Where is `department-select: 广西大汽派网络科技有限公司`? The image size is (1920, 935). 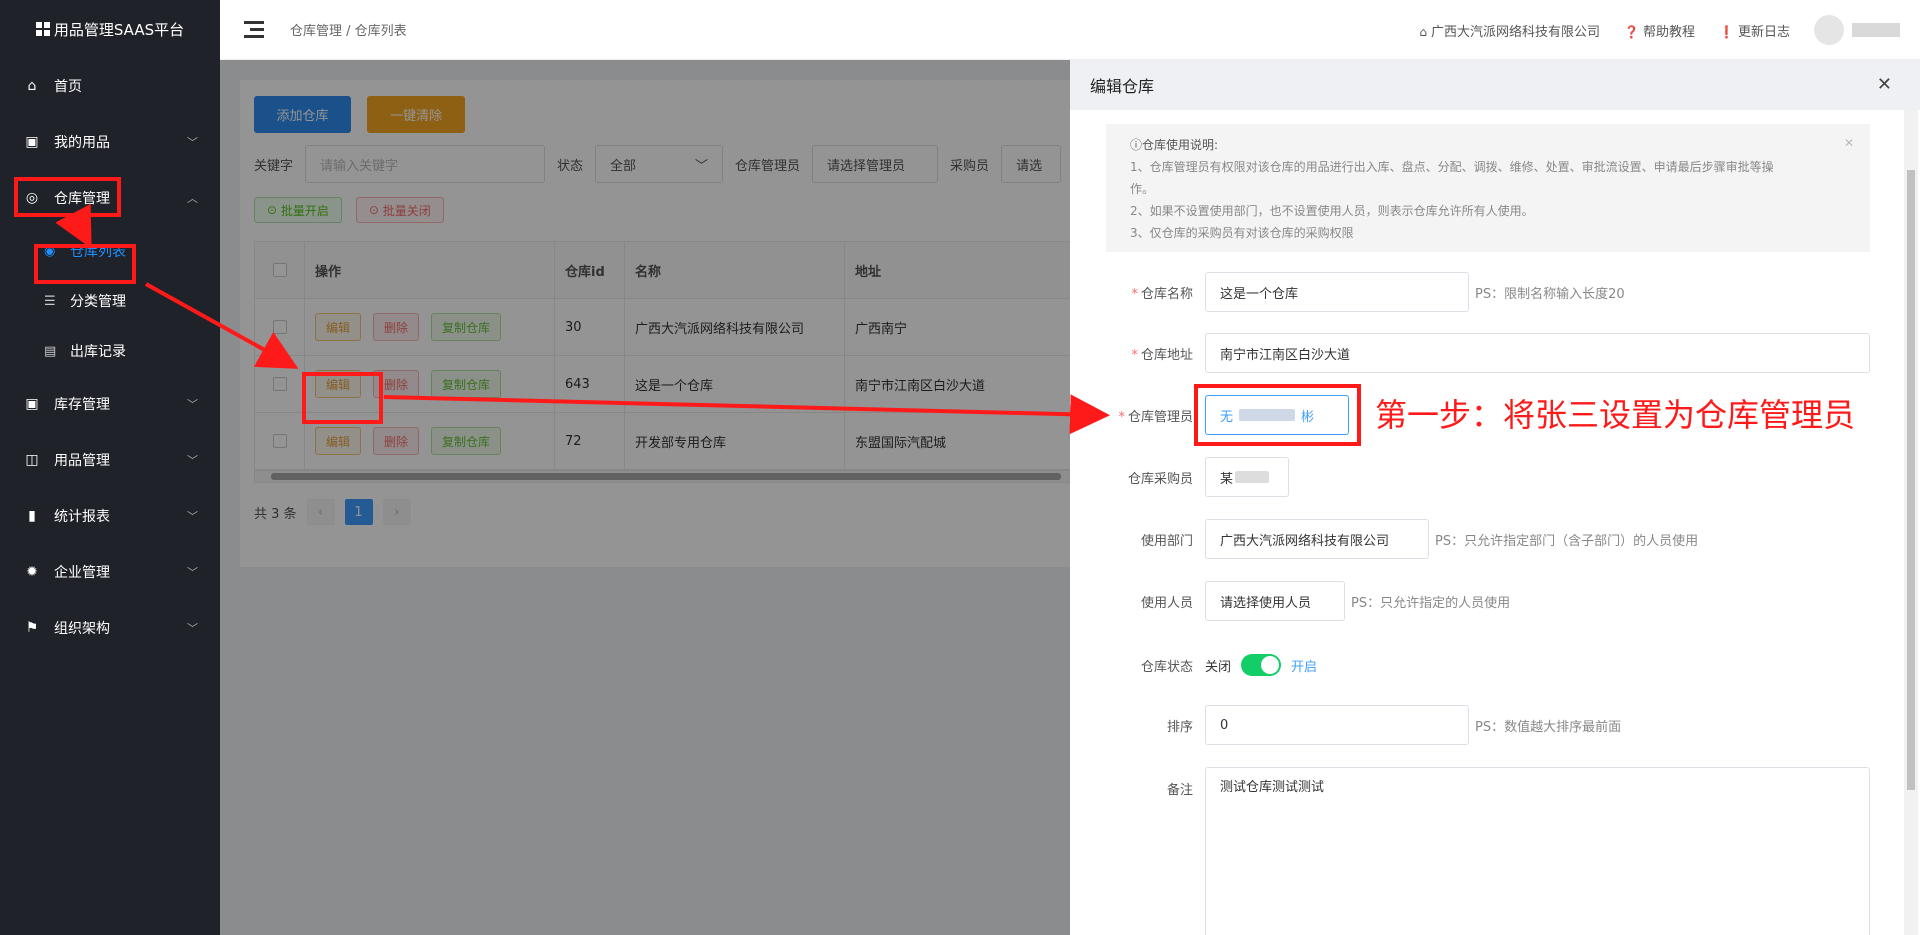
department-select: 广西大汽派网络科技有限公司 is located at coordinates (1317, 539).